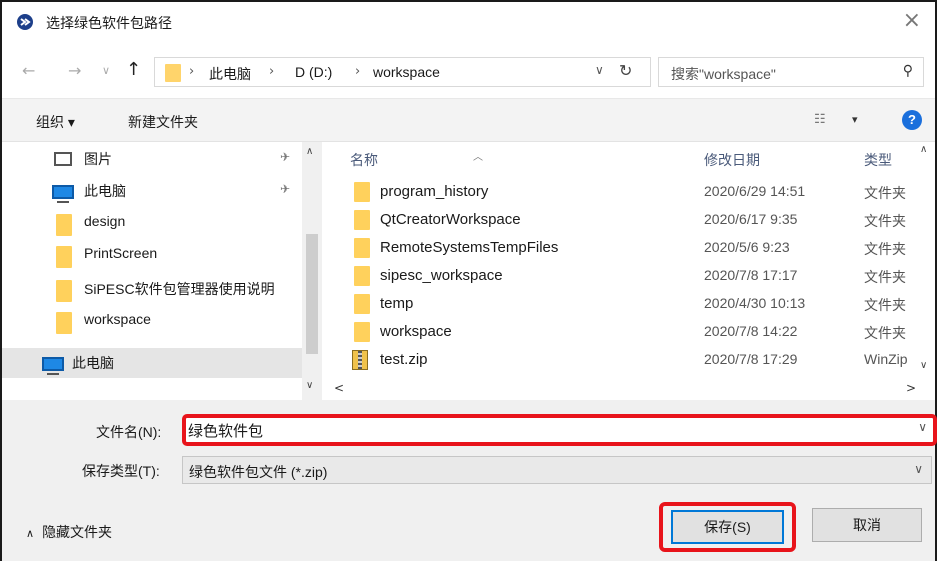 The image size is (937, 561). I want to click on nav-item-label: PrintScreen, so click(121, 253).